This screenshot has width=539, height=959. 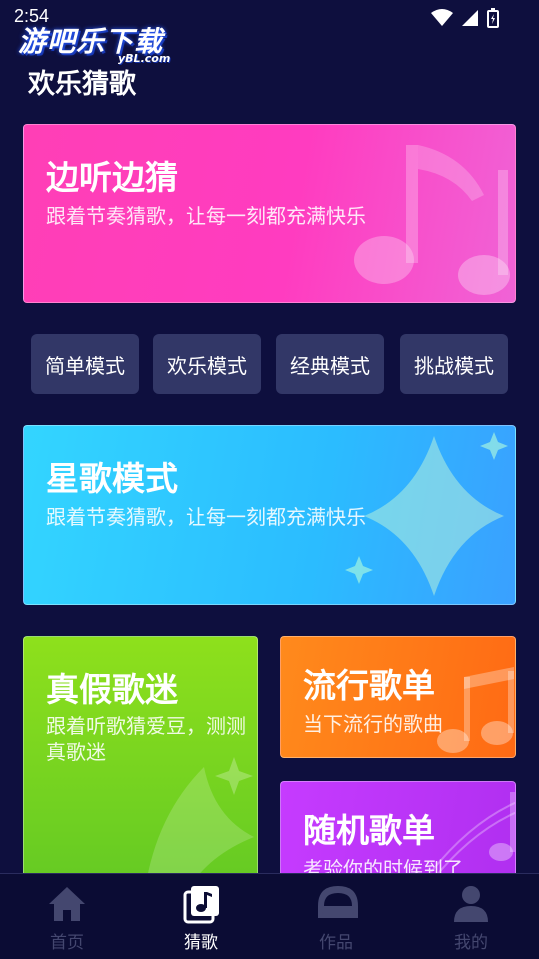 What do you see at coordinates (201, 905) in the screenshot?
I see `music-note-icon` at bounding box center [201, 905].